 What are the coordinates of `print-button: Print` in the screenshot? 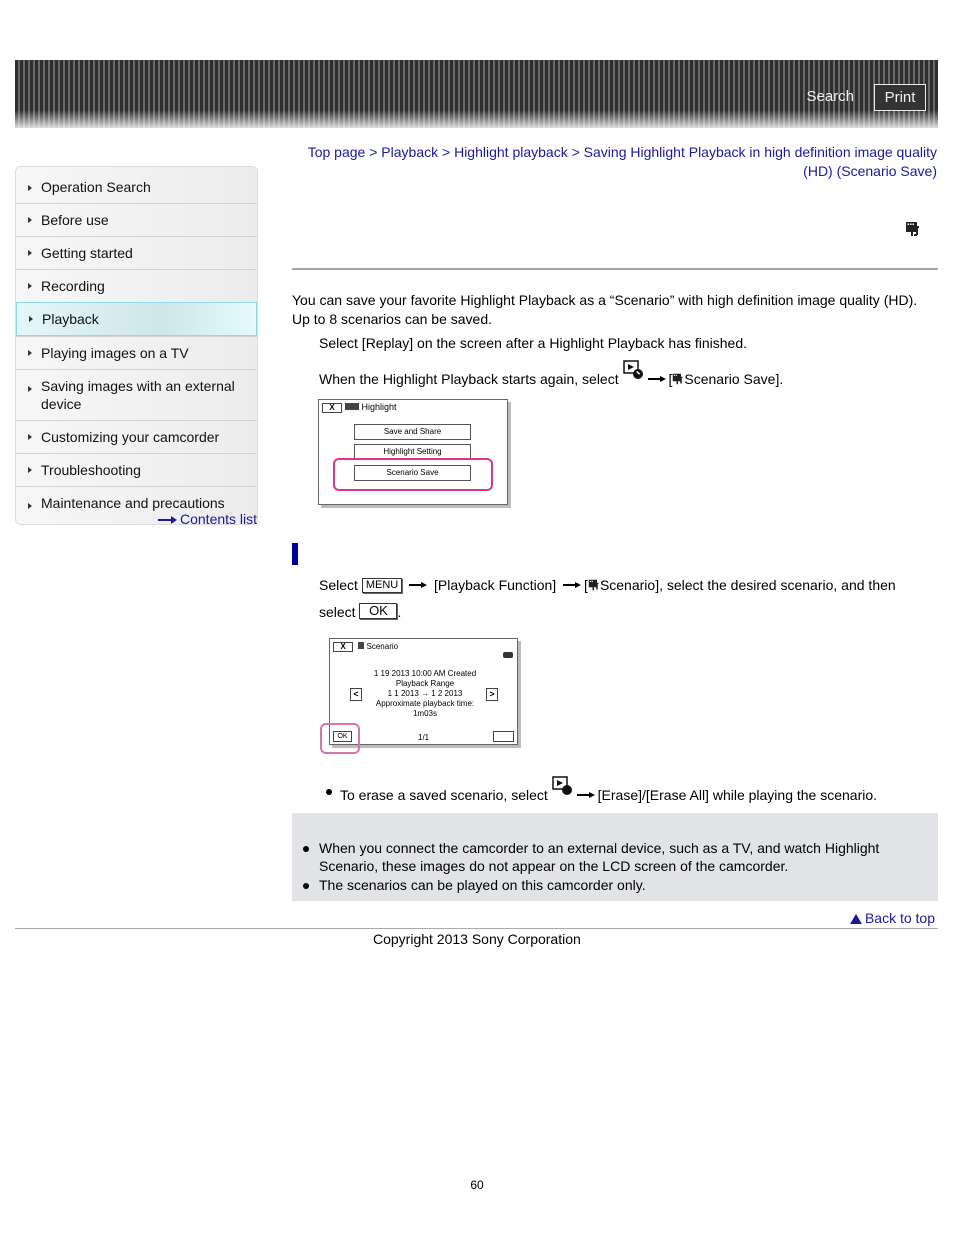 It's located at (900, 97).